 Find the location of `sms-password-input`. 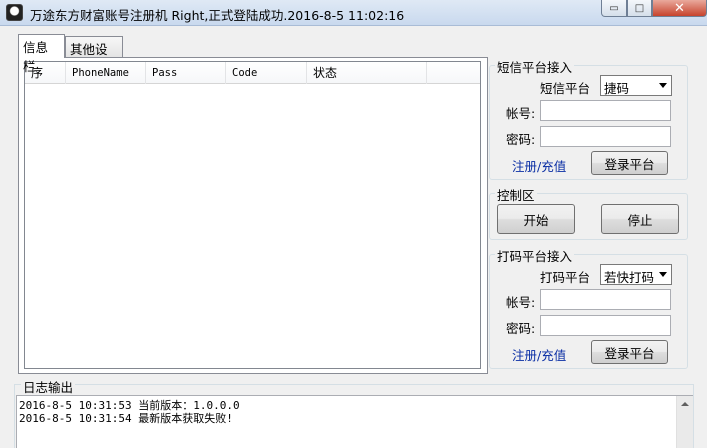

sms-password-input is located at coordinates (605, 136).